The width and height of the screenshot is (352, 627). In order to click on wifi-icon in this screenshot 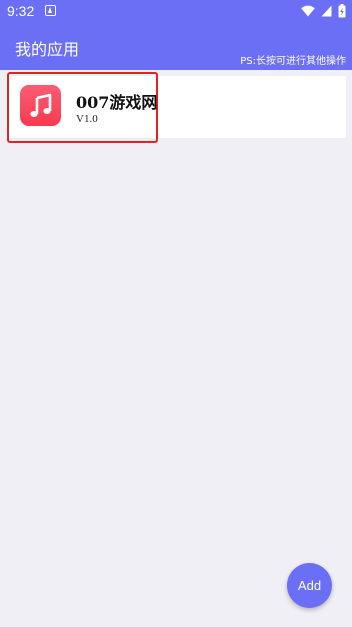, I will do `click(308, 11)`.